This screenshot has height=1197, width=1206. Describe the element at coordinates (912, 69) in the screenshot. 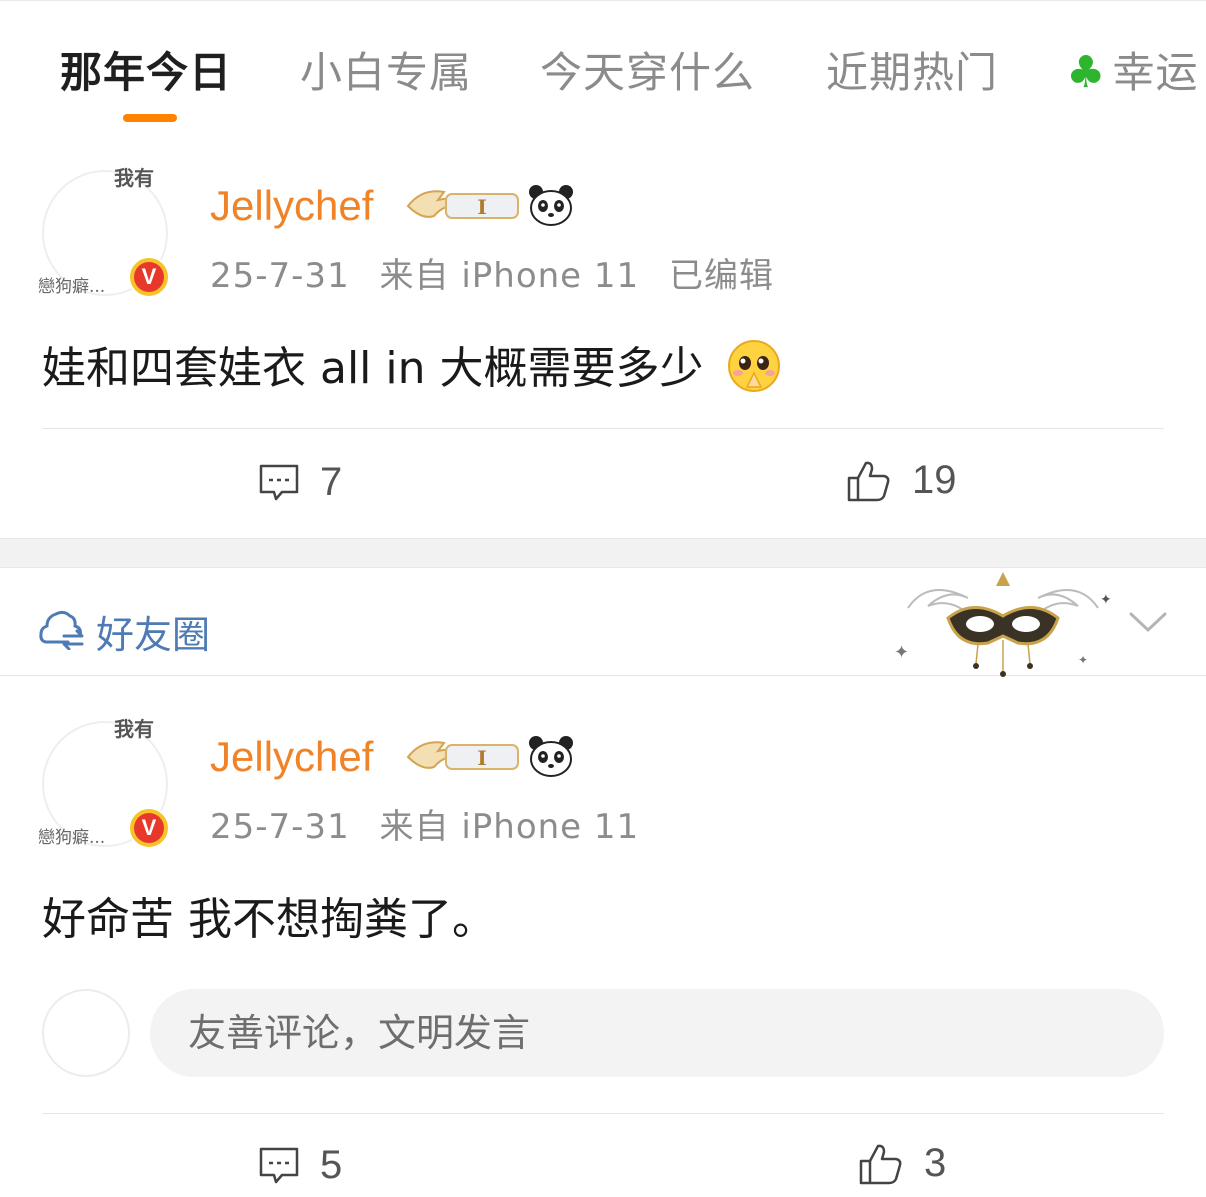

I see `tab-recent-hot: 近期热门` at that location.